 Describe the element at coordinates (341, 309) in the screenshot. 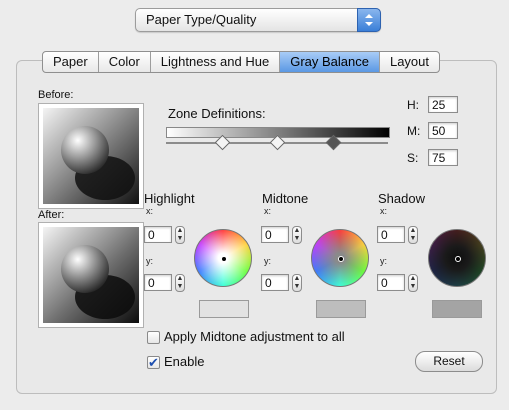

I see `midtone-swatch` at that location.